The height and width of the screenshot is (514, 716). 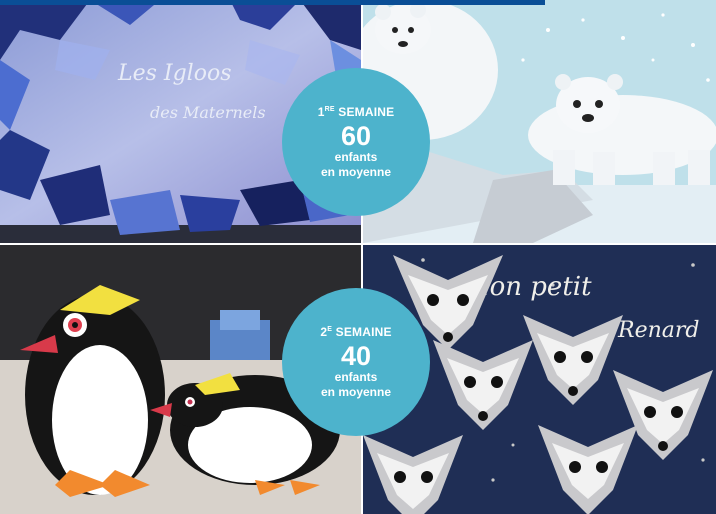 What do you see at coordinates (330, 329) in the screenshot?
I see `week-ordinal-suffix: E` at bounding box center [330, 329].